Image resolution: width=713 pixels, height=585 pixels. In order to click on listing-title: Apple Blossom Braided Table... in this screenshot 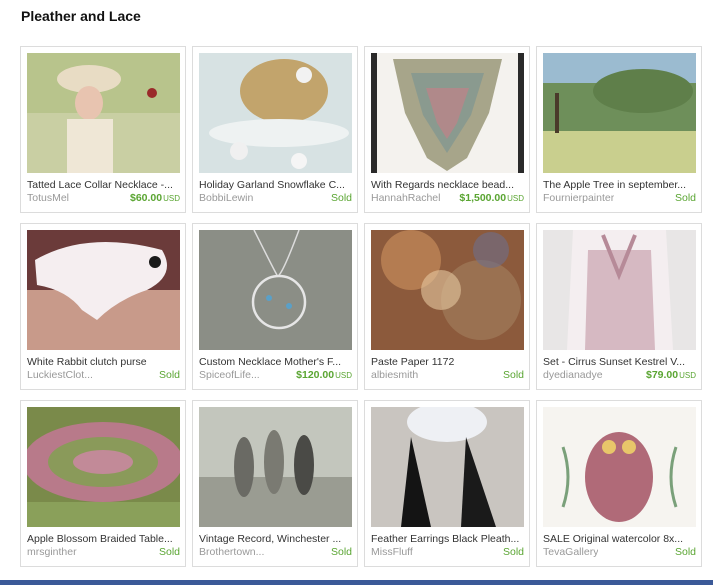, I will do `click(103, 539)`.